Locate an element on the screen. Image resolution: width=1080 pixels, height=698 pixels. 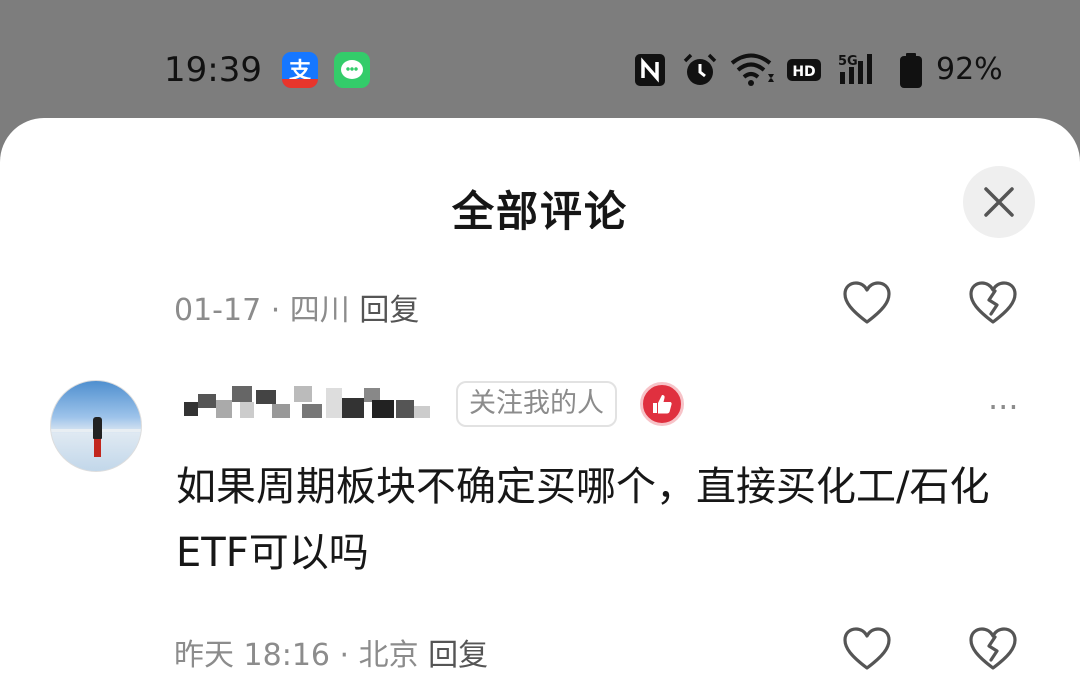
thumbs-up-icon is located at coordinates (662, 404).